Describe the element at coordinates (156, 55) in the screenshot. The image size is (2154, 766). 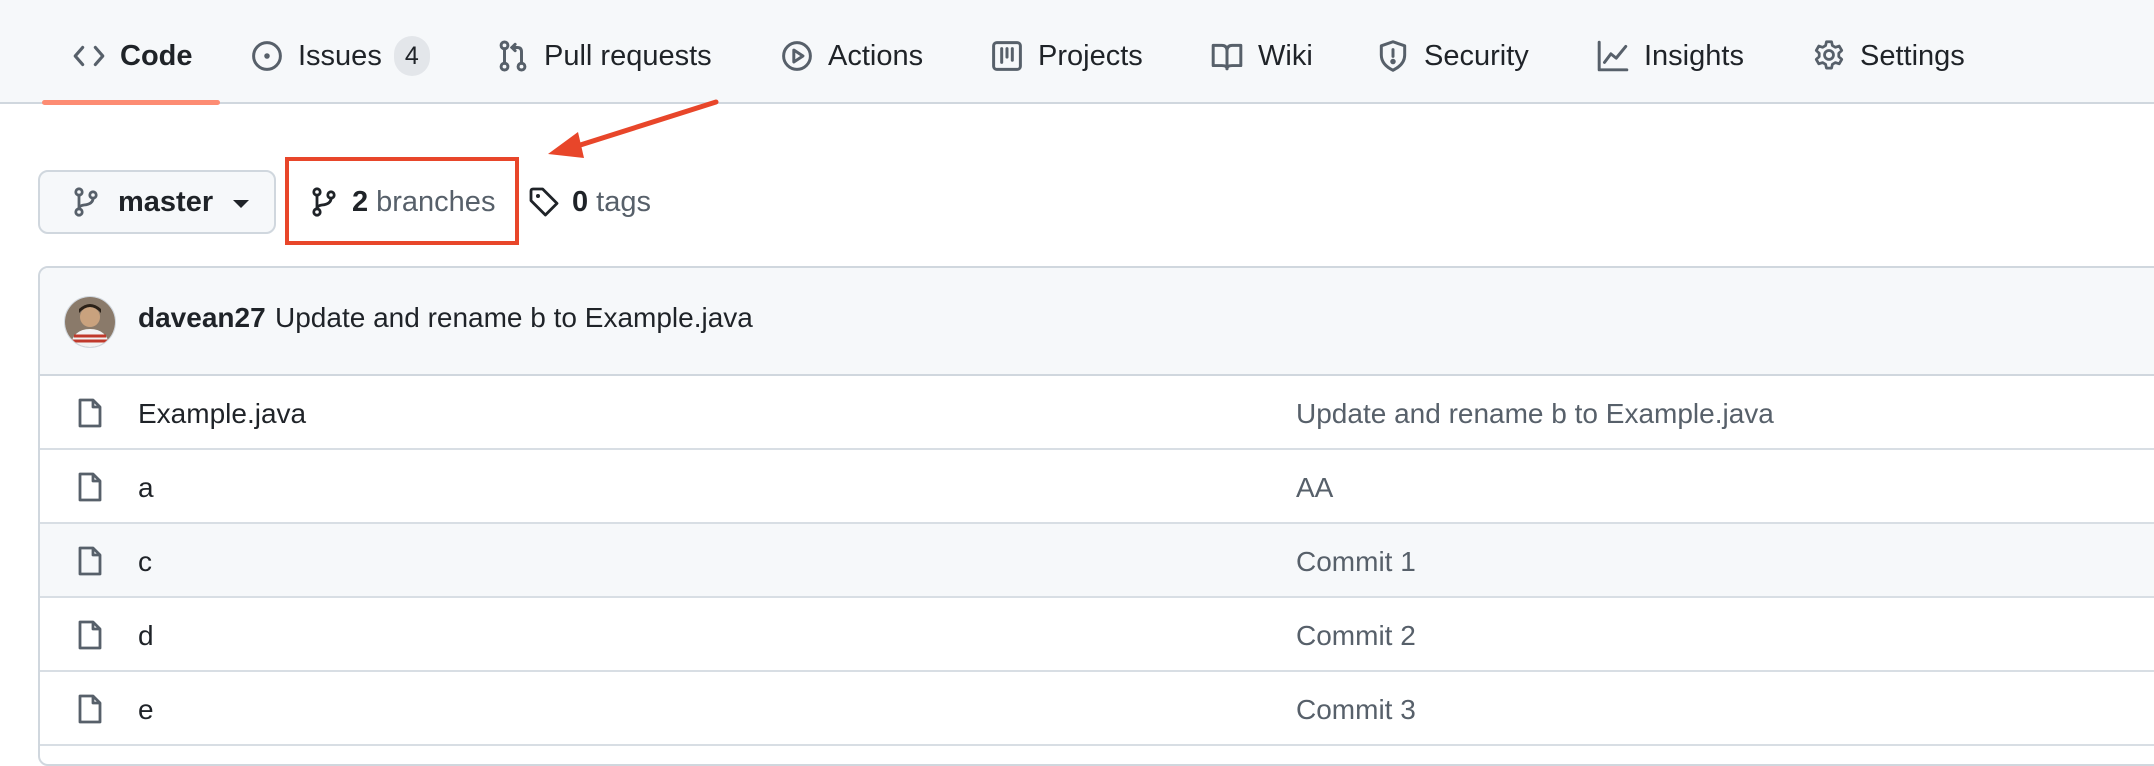
I see `tab-label: Code` at that location.